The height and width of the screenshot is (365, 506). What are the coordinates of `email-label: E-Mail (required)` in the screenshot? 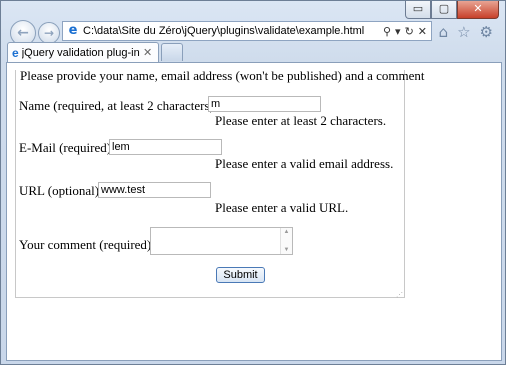 It's located at (65, 147).